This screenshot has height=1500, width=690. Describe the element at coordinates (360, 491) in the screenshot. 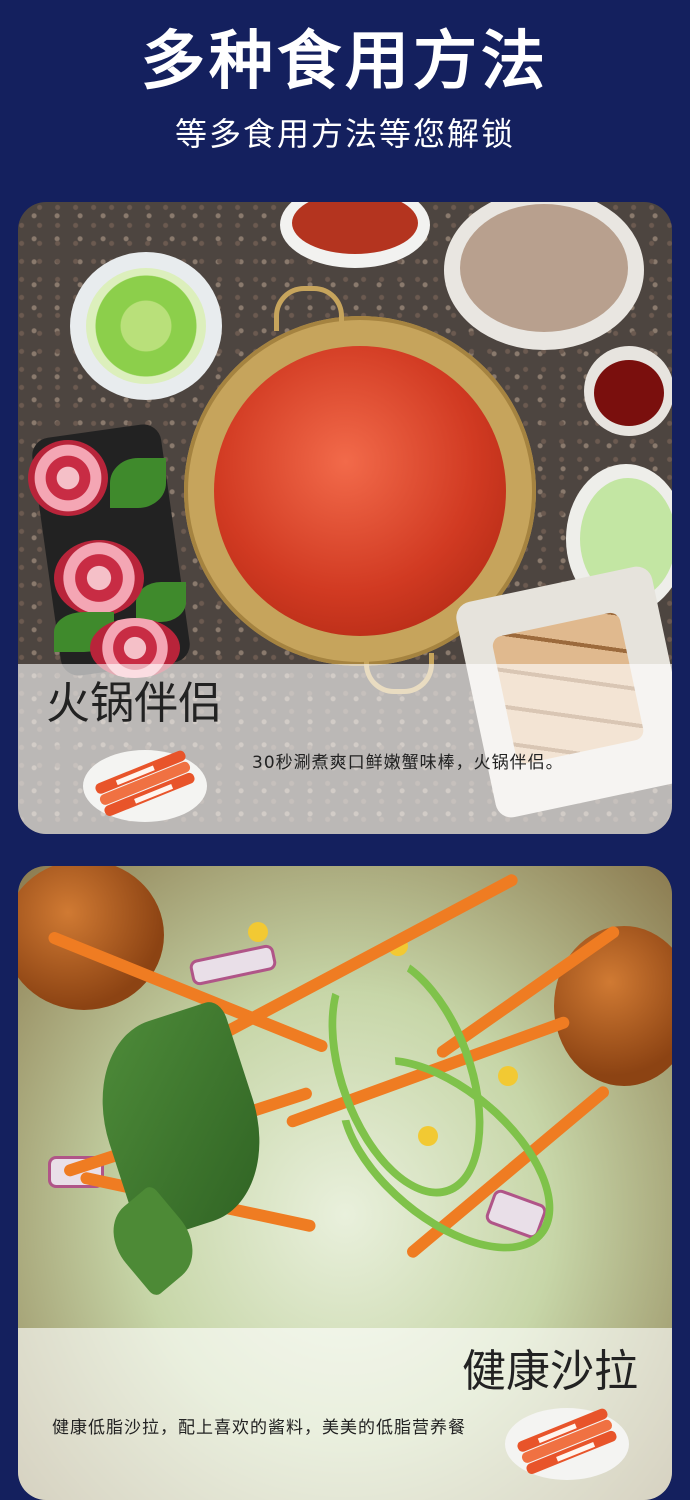

I see `hotpot-broth` at that location.